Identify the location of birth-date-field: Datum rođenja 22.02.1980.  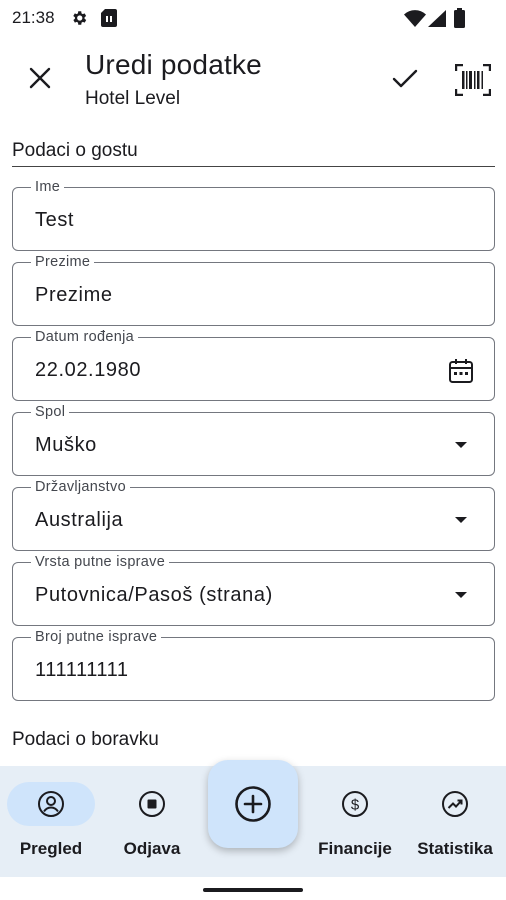
(253, 364).